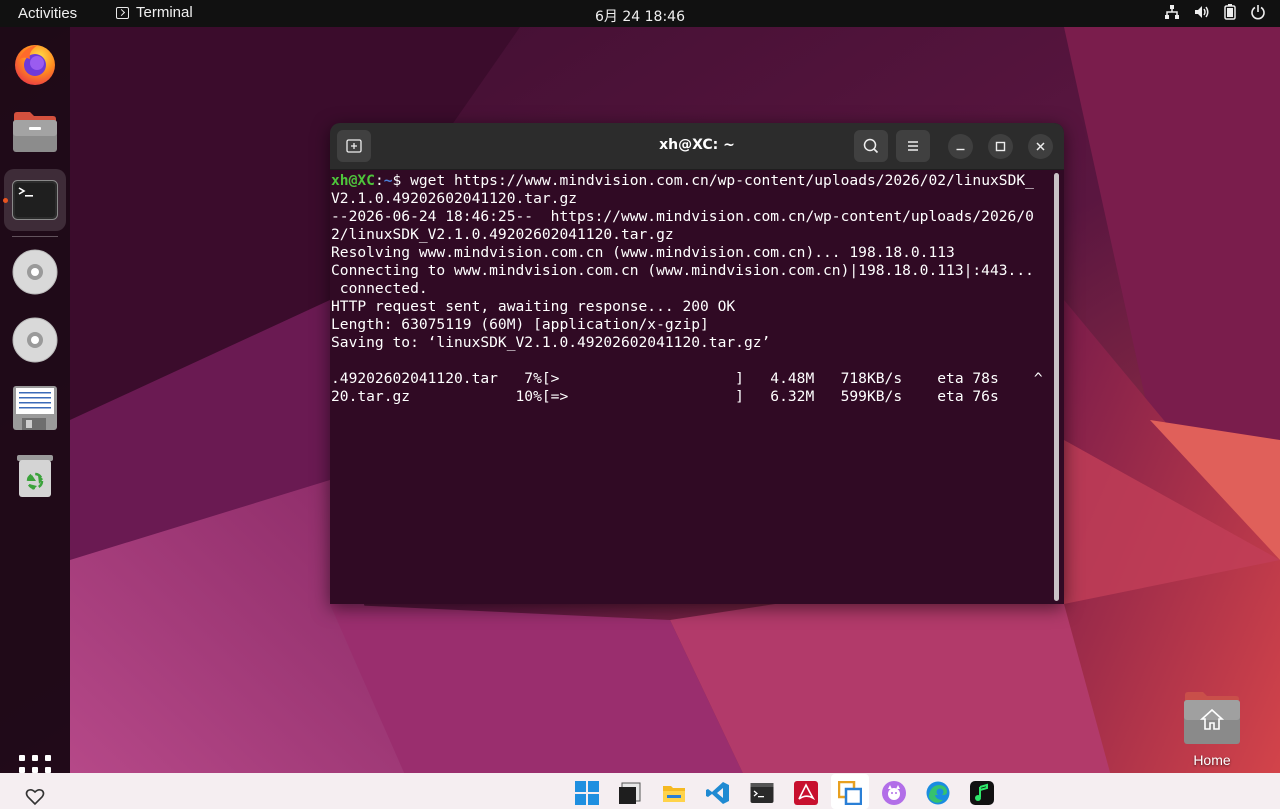 The width and height of the screenshot is (1280, 809). Describe the element at coordinates (35, 236) in the screenshot. I see `dock-separator` at that location.